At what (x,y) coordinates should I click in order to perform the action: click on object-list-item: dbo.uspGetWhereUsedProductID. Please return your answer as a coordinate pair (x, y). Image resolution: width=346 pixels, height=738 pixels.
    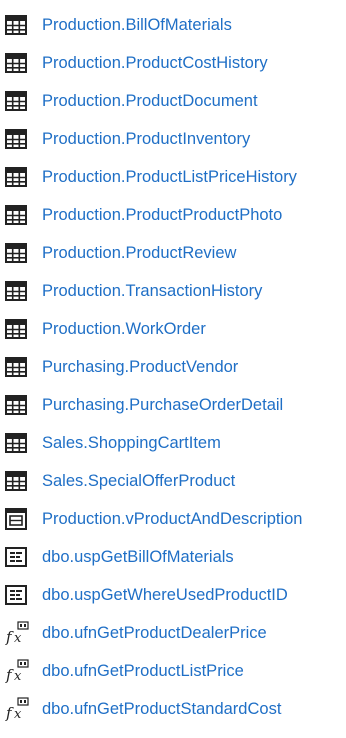
    Looking at the image, I should click on (173, 595).